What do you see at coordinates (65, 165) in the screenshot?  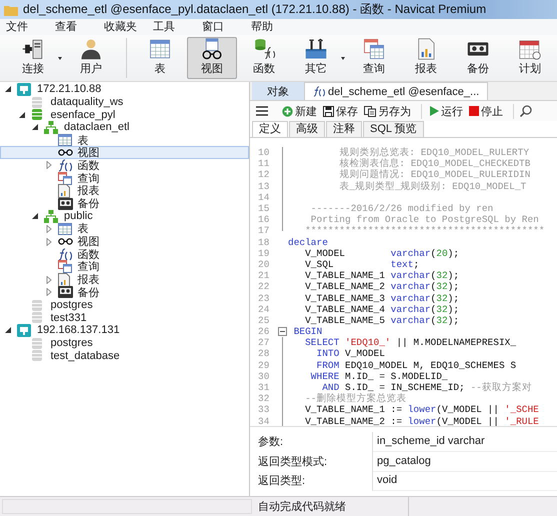 I see `function-icon` at bounding box center [65, 165].